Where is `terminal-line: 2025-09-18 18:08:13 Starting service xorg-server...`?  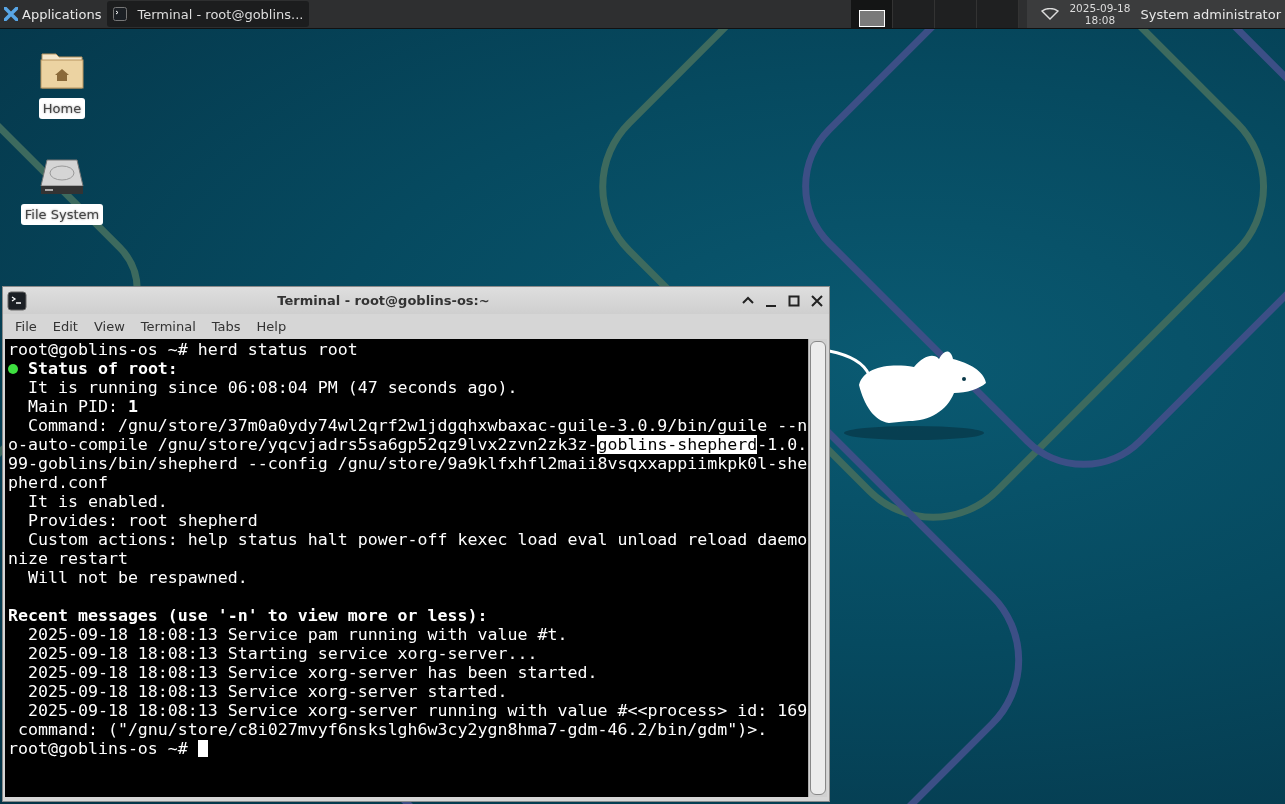
terminal-line: 2025-09-18 18:08:13 Starting service xorg-server... is located at coordinates (282, 653).